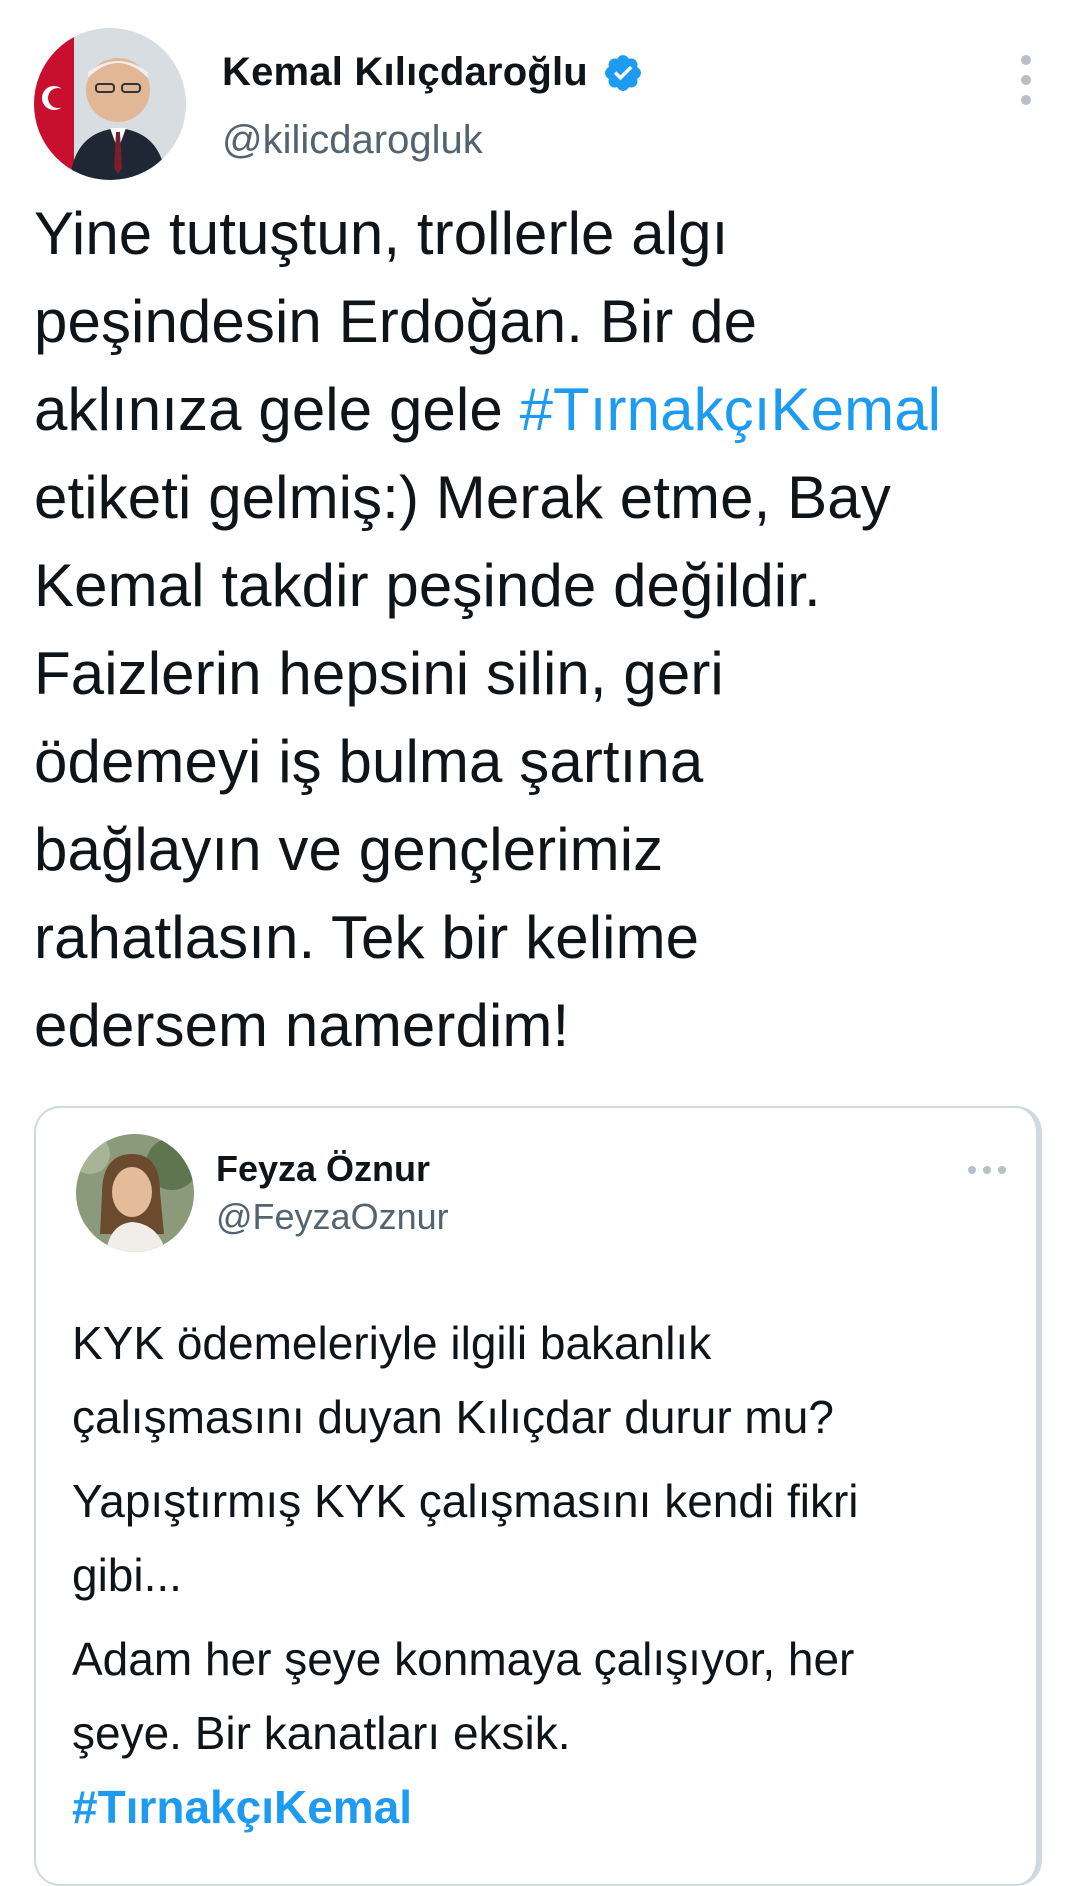 The width and height of the screenshot is (1080, 1886). What do you see at coordinates (381, 233) in the screenshot?
I see `tweet-text-line: Yine tutuştun, trollerle algı` at bounding box center [381, 233].